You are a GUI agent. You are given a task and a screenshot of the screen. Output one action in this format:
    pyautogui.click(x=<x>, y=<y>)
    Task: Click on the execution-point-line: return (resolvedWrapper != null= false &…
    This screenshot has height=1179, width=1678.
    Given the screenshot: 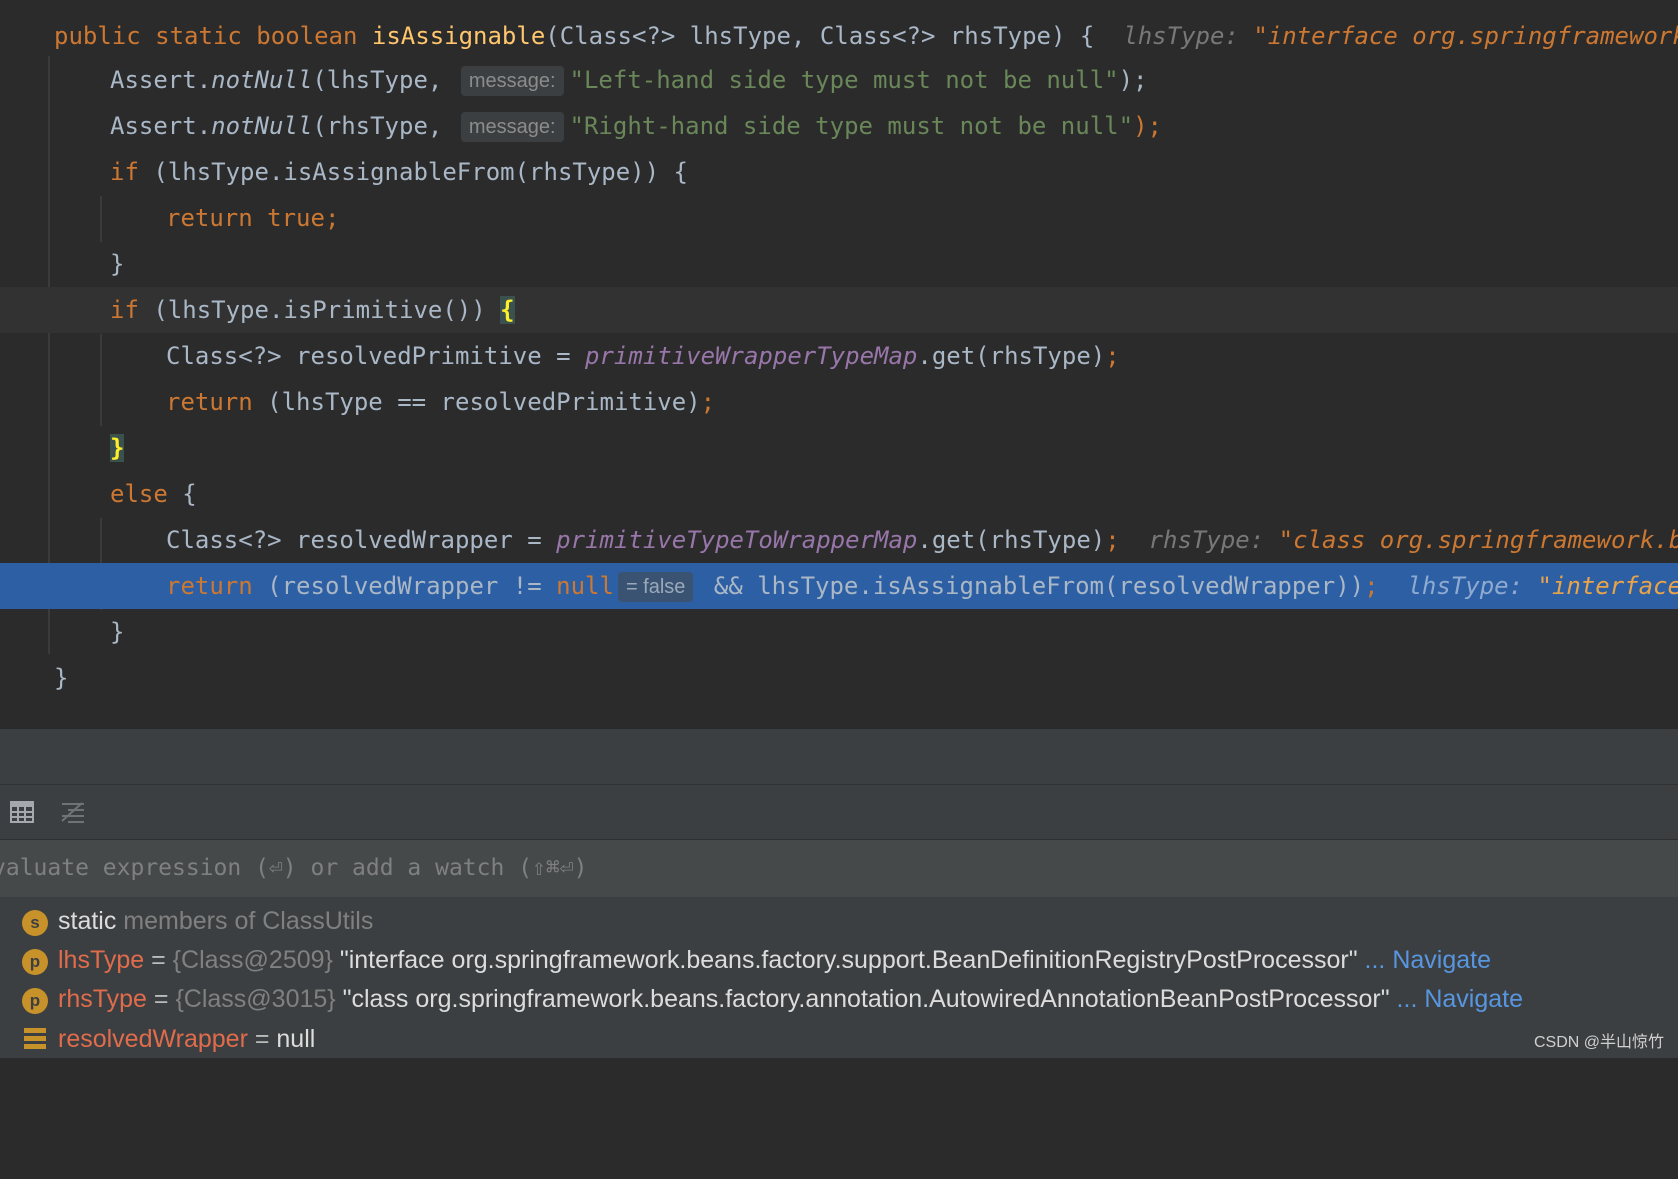 What is the action you would take?
    pyautogui.click(x=839, y=586)
    